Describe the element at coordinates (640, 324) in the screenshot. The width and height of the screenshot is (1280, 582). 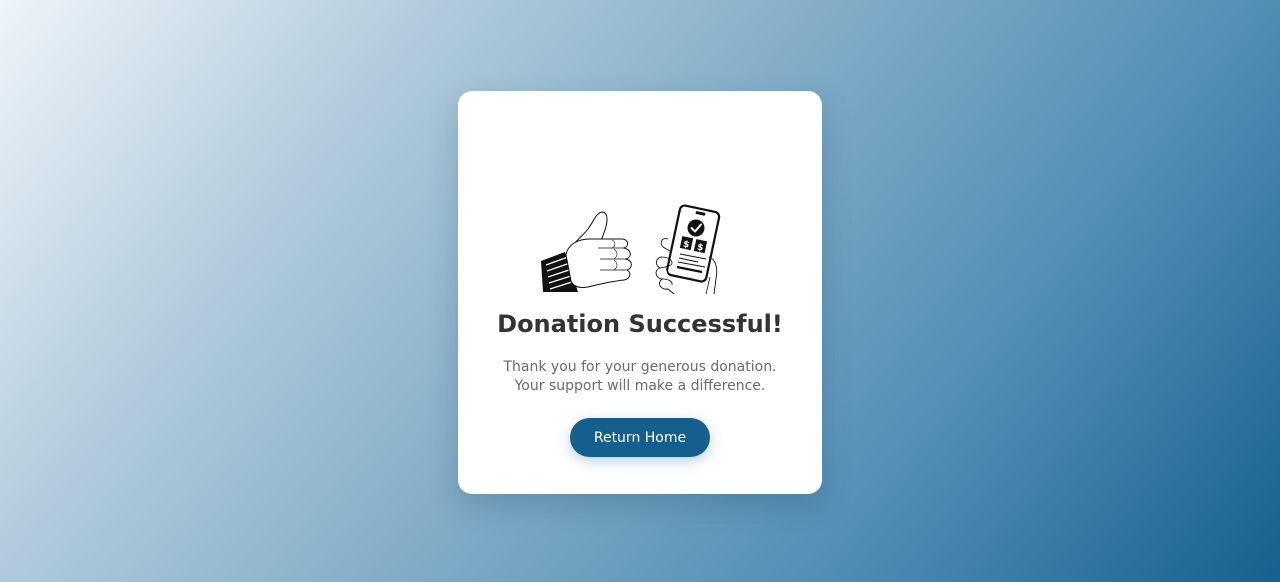
I see `success-title: Donation Successful!` at that location.